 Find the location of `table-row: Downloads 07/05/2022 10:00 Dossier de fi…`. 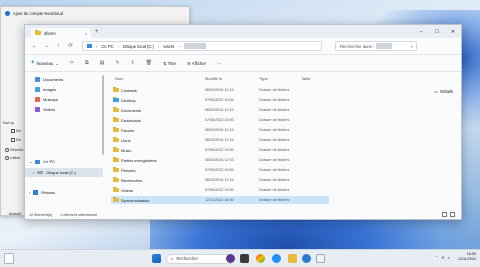

table-row: Downloads 07/05/2022 10:00 Dossier de fi… is located at coordinates (220, 120).